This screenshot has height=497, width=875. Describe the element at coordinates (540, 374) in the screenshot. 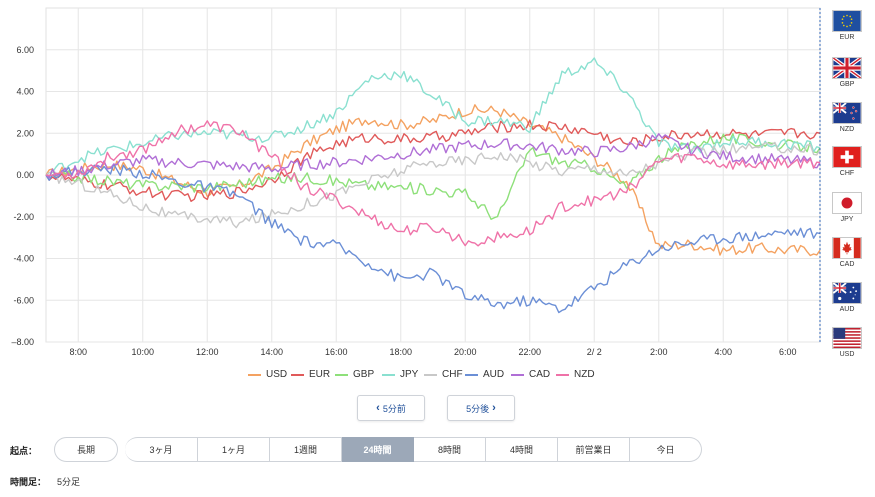

I see `legend-label: CAD` at that location.